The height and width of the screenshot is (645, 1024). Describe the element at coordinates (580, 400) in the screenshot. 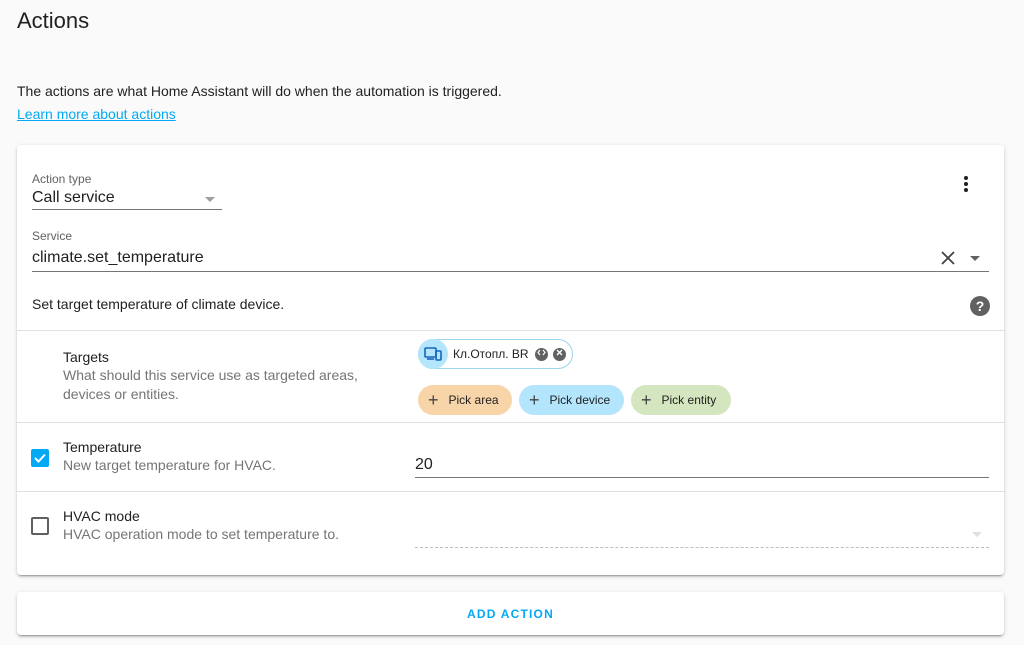

I see `pick-device-label: Pick device` at that location.